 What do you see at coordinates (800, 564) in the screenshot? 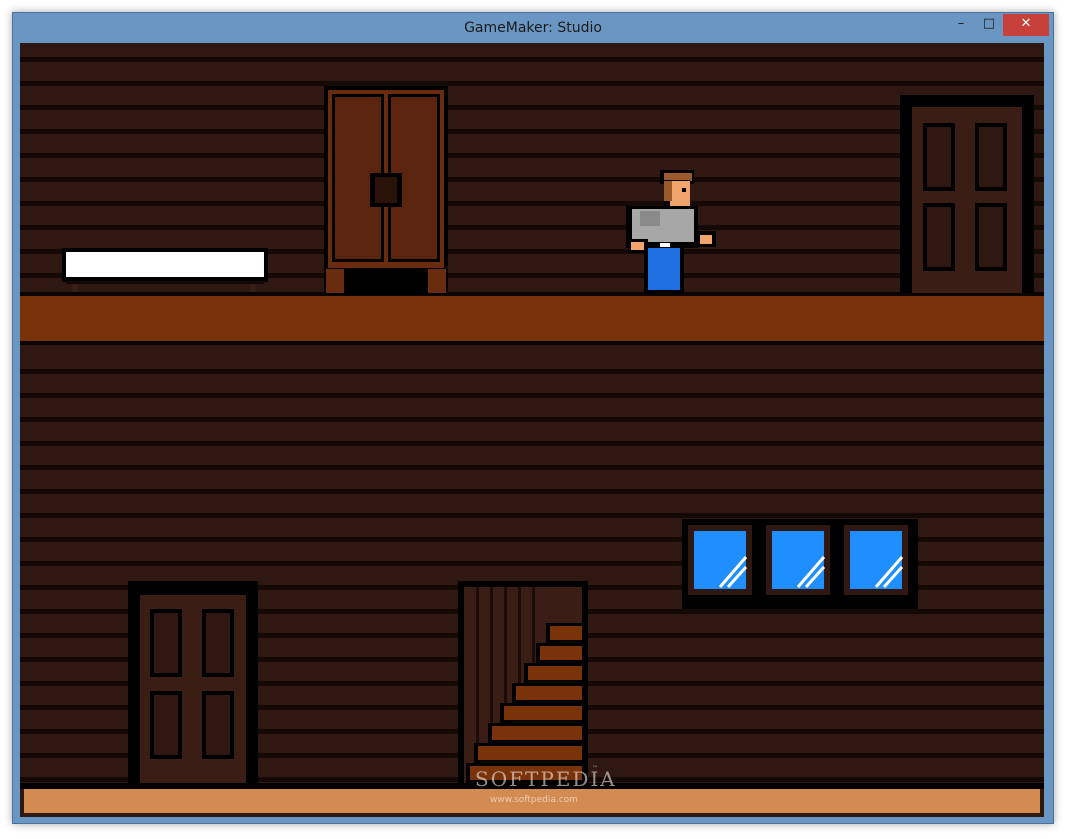
I see `window` at bounding box center [800, 564].